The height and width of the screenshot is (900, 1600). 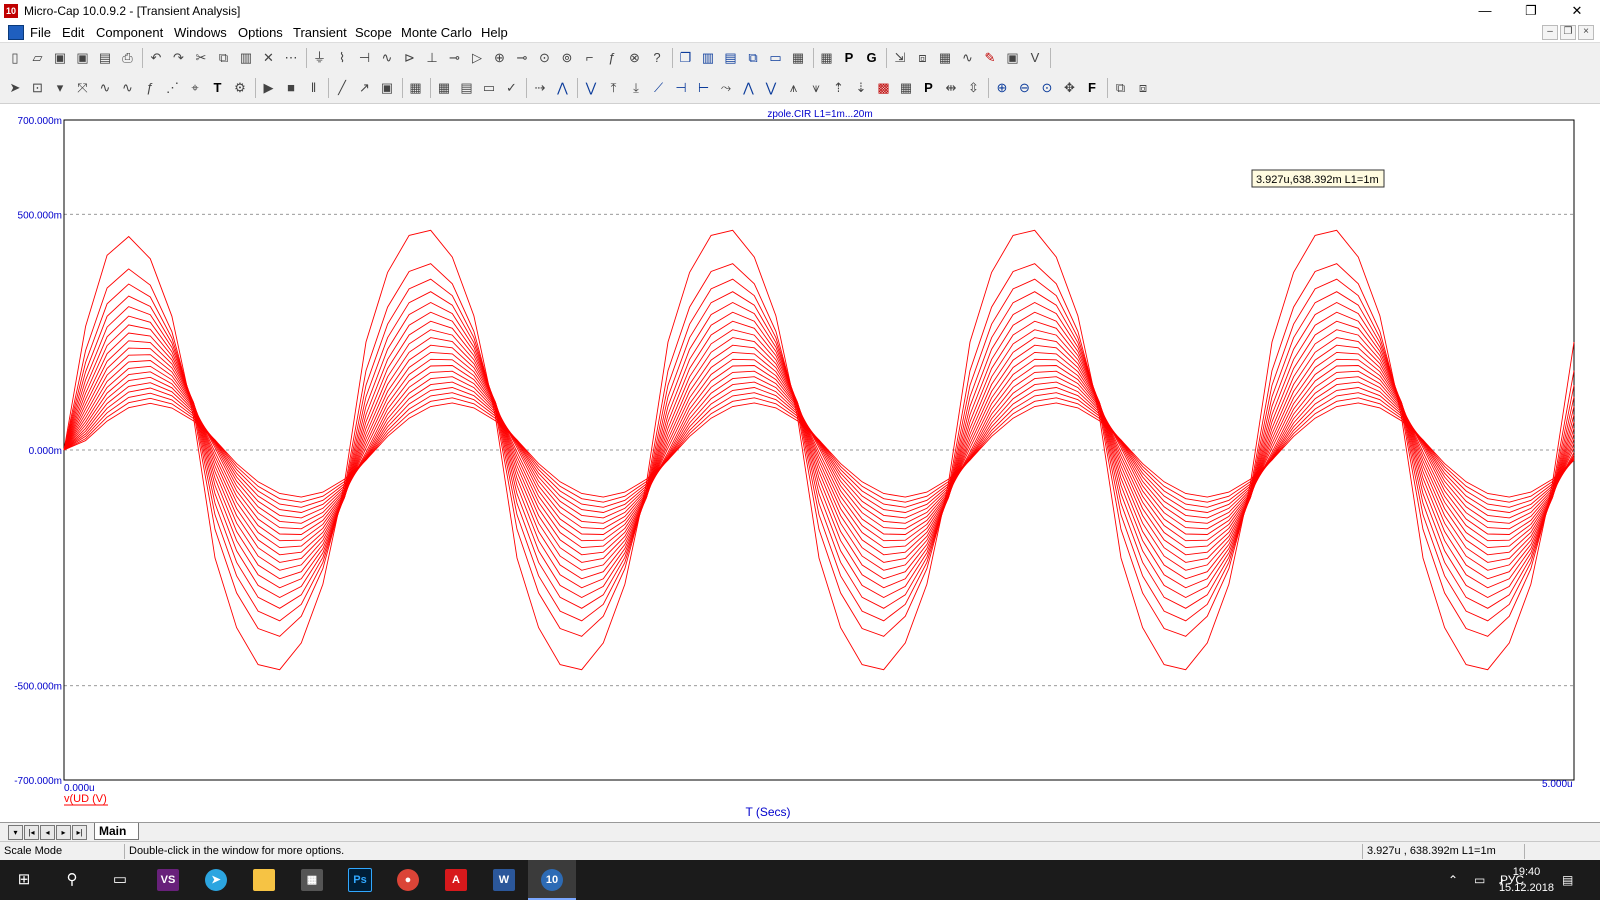 I want to click on pointer-icon: ➤, so click(x=15, y=88).